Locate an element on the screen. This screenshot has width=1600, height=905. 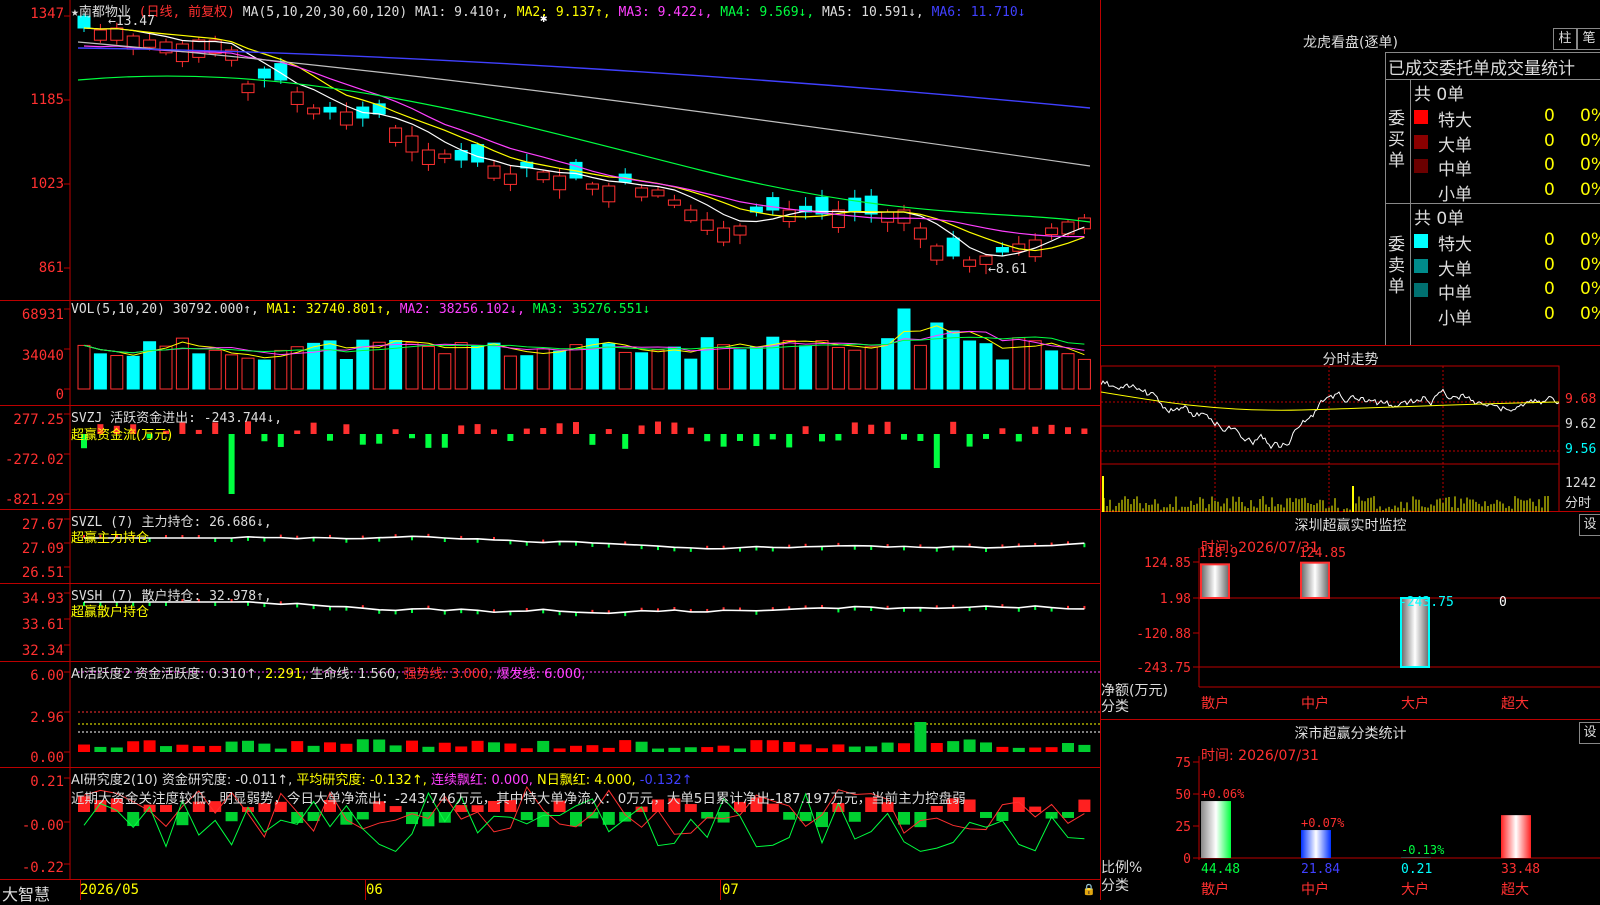
intraday-panel: 分时走势 9.68 9.62 9.56 1242 分时 is located at coordinates (1350, 429).